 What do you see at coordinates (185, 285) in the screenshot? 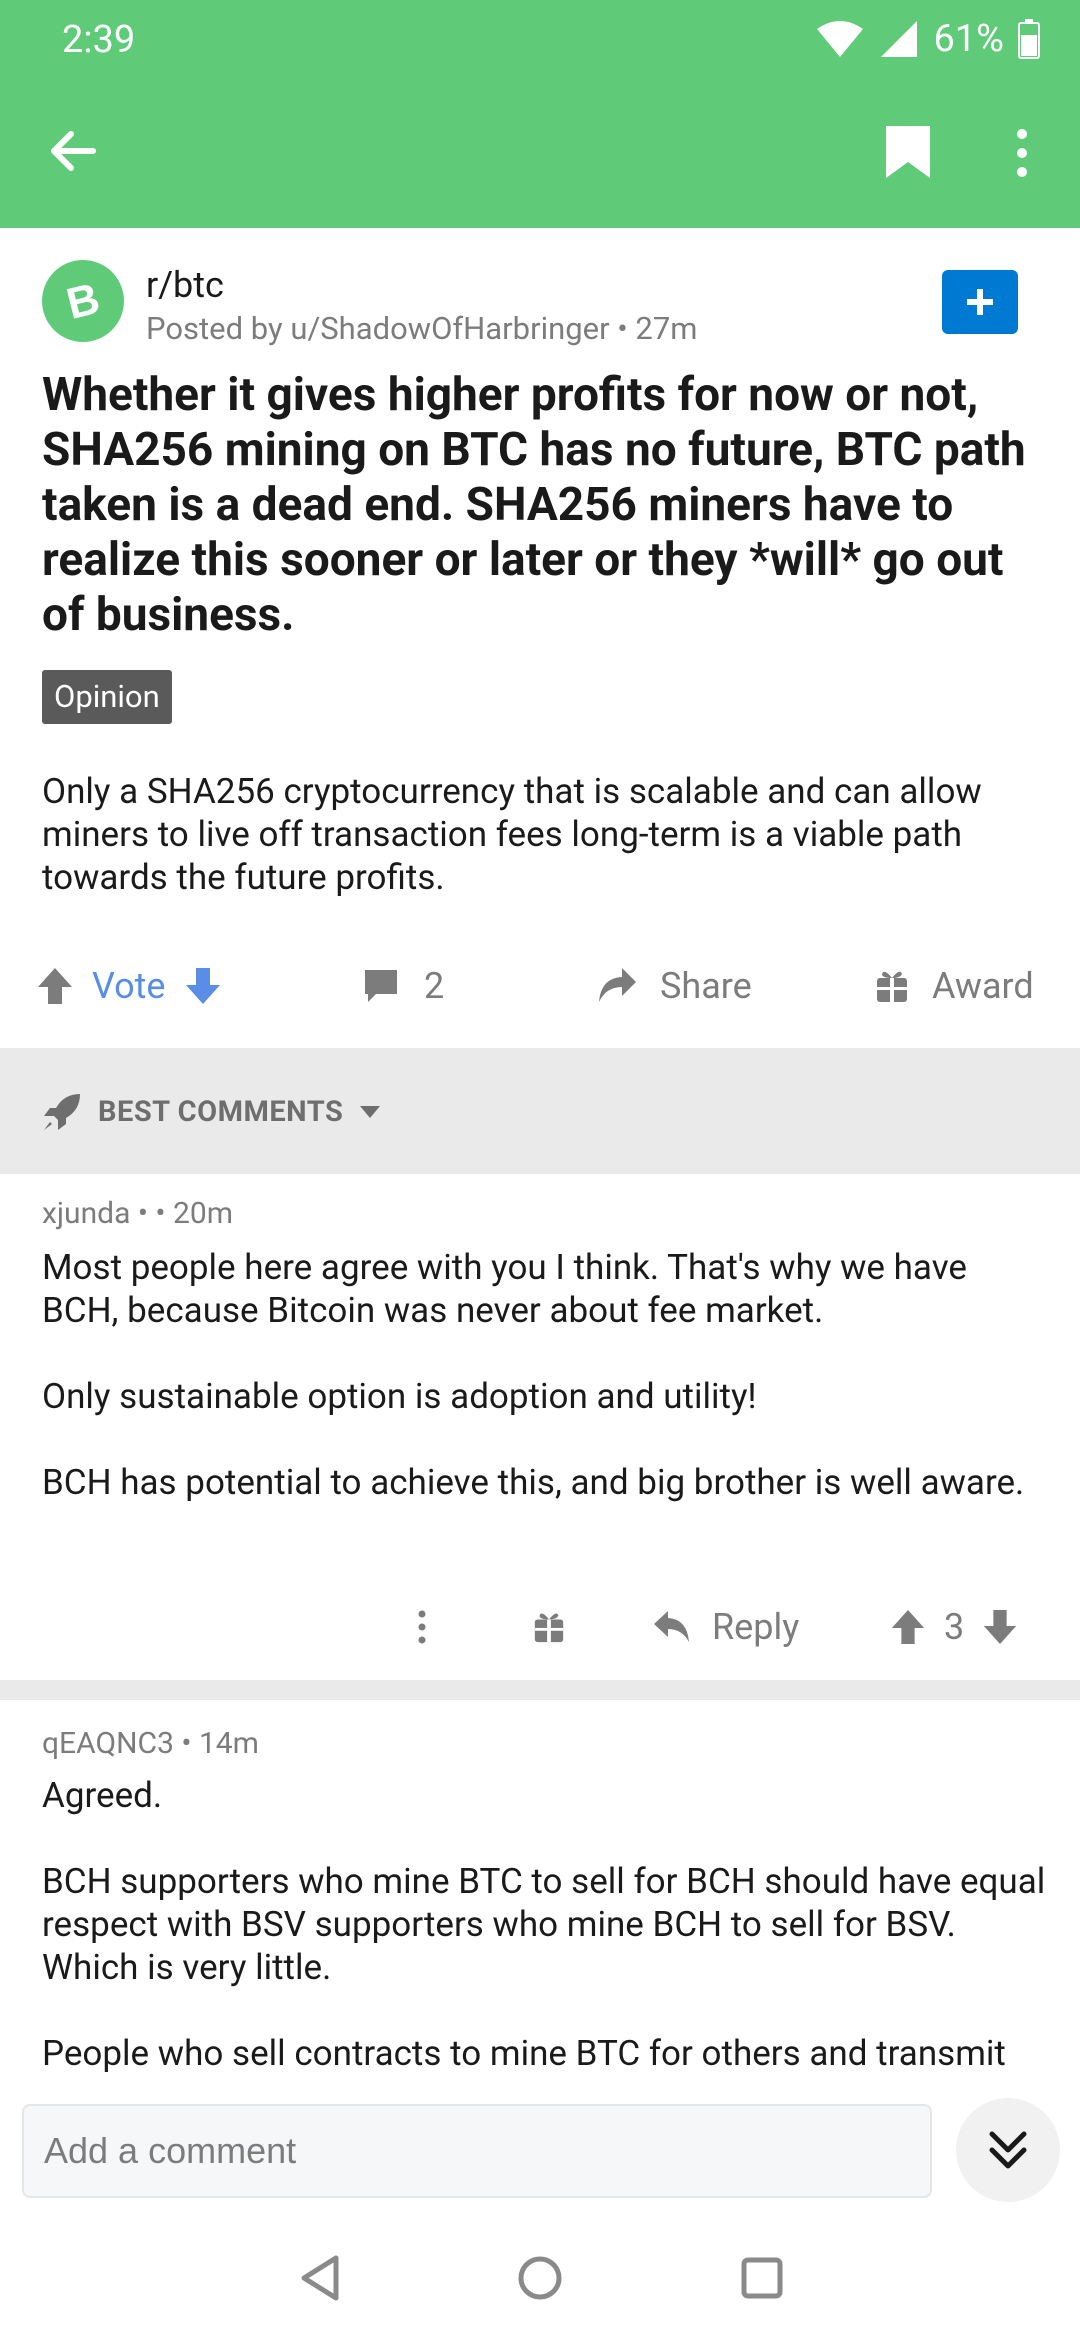
I see `subreddit-name: r/btc` at bounding box center [185, 285].